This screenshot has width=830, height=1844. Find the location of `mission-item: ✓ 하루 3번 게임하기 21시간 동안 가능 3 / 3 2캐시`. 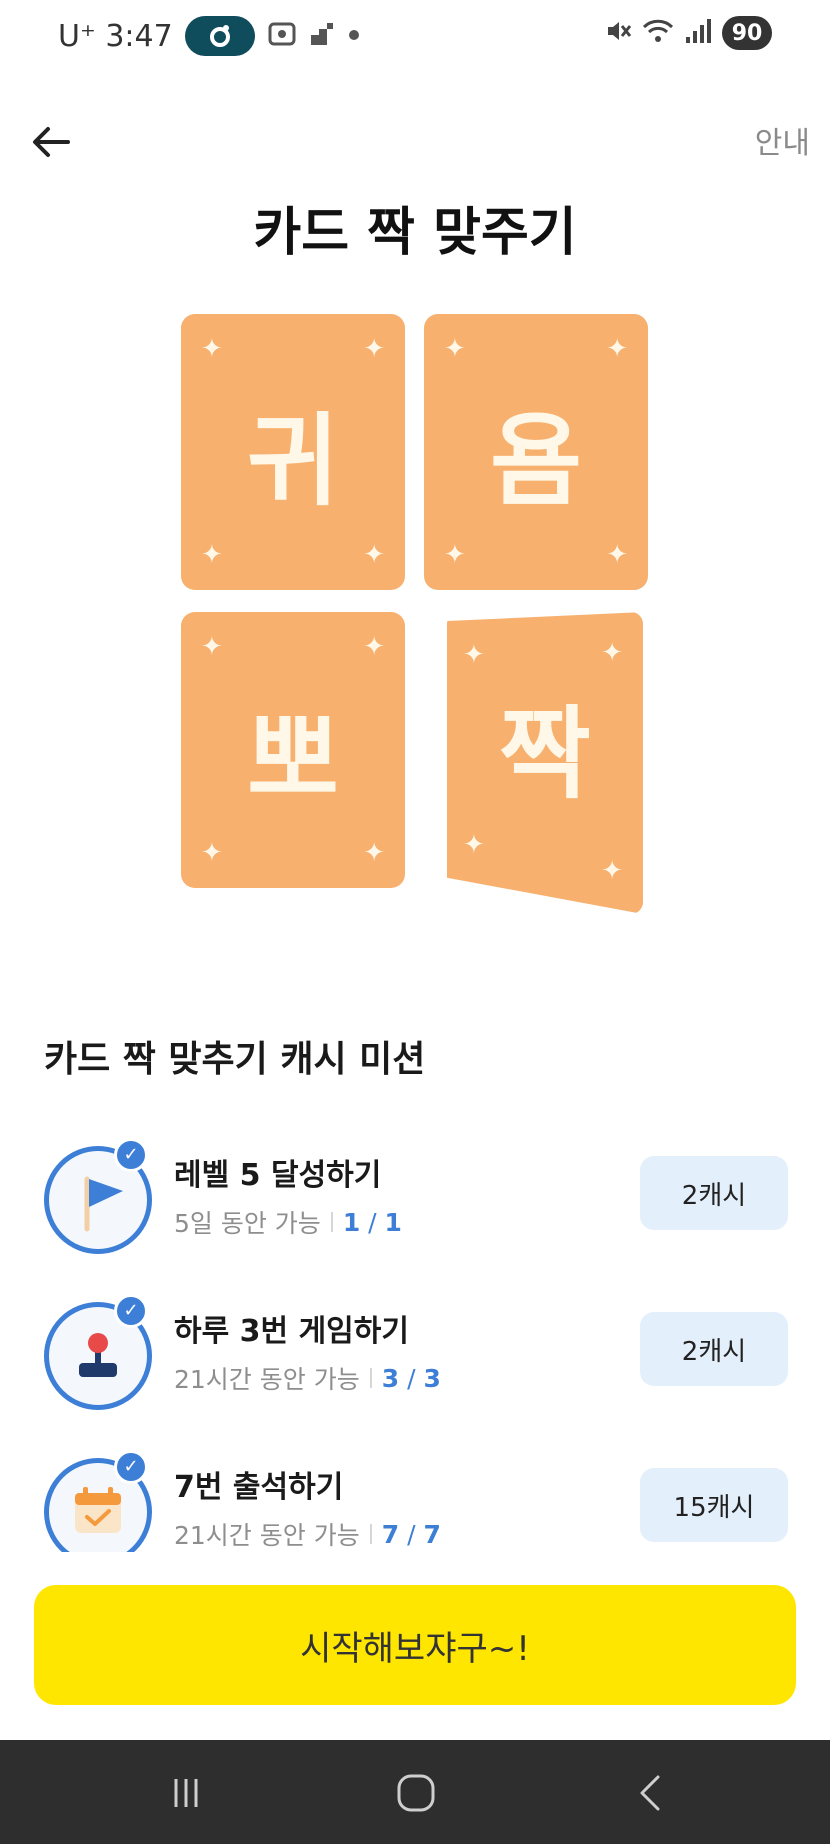

mission-item: ✓ 하루 3번 게임하기 21시간 동안 가능 3 / 3 2캐시 is located at coordinates (415, 1363).